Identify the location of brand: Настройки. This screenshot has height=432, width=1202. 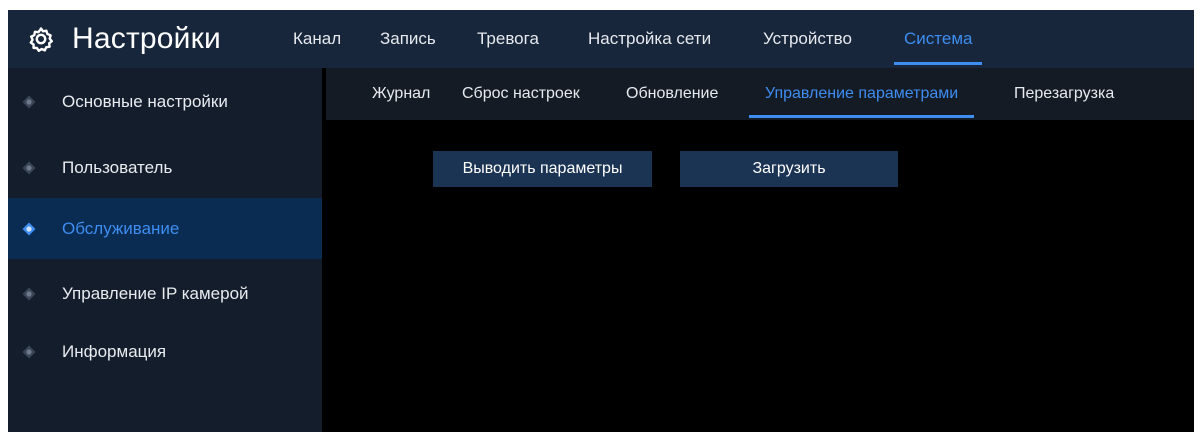
(124, 39).